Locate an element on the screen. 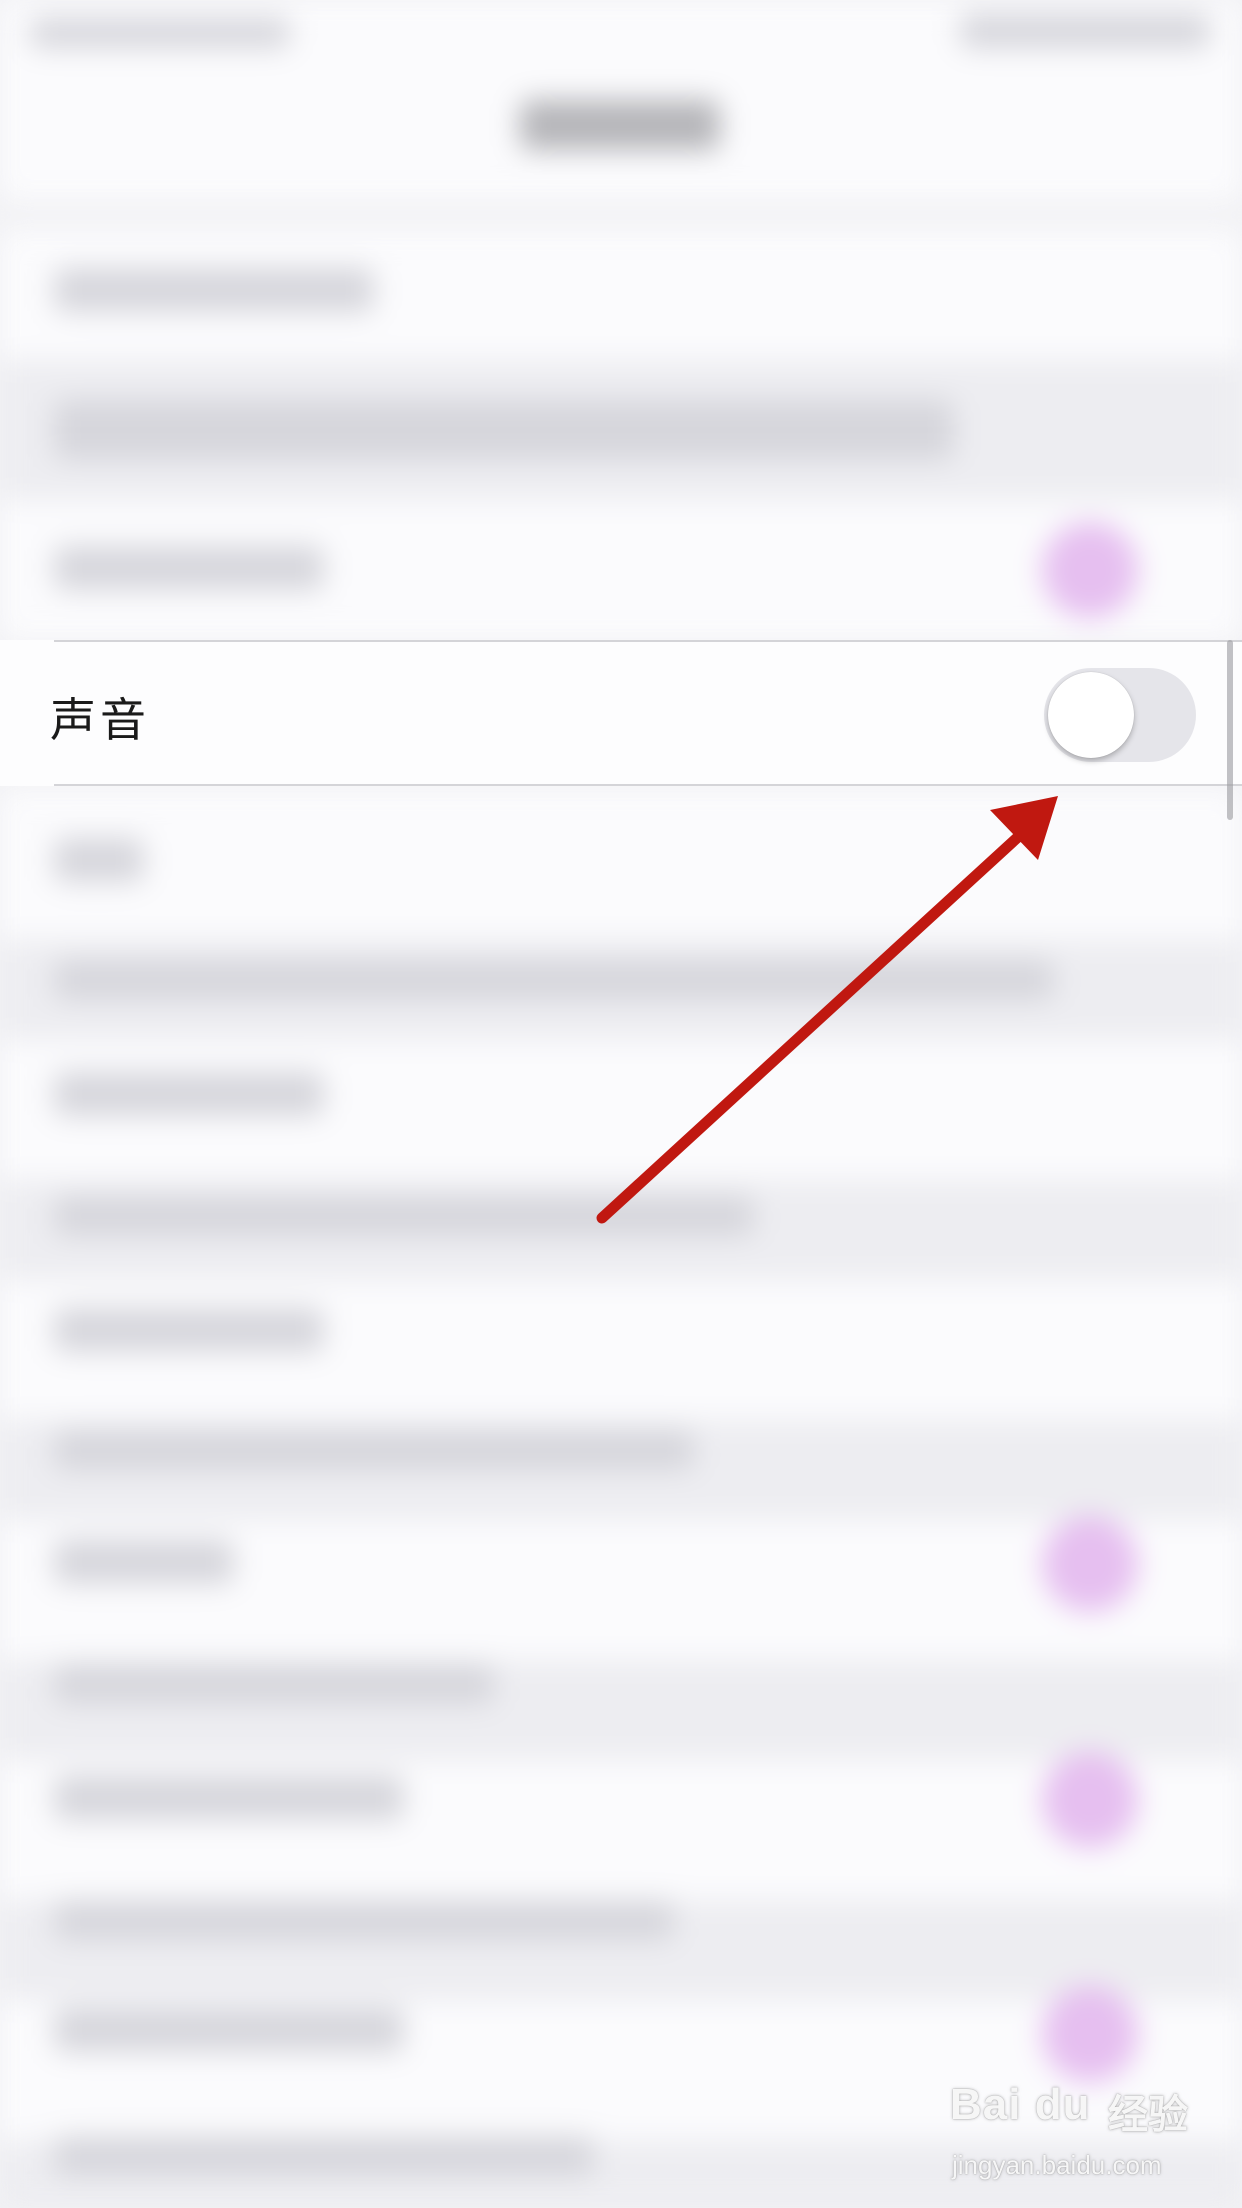 This screenshot has height=2208, width=1242. annotation-arrow-overlay is located at coordinates (827, 1010).